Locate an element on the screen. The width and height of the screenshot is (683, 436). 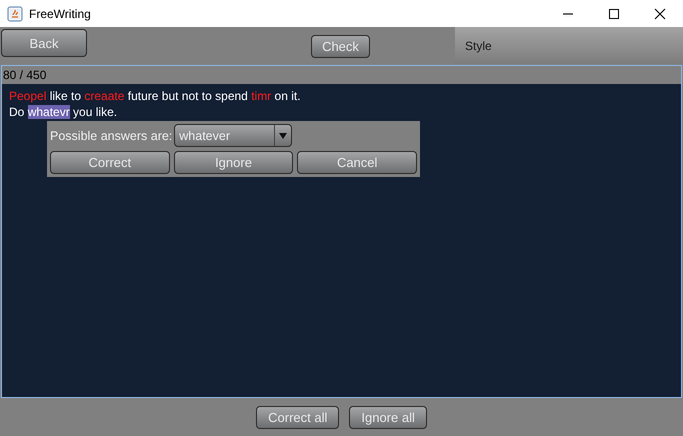
back-button: Back is located at coordinates (44, 43).